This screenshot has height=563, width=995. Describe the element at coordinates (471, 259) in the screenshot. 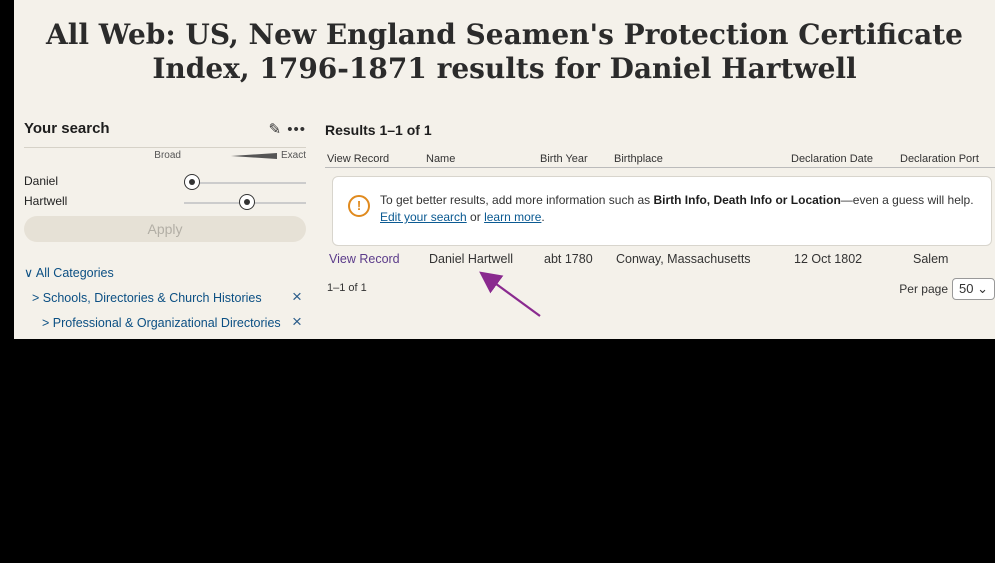

I see `cell-name: Daniel Hartwell` at that location.